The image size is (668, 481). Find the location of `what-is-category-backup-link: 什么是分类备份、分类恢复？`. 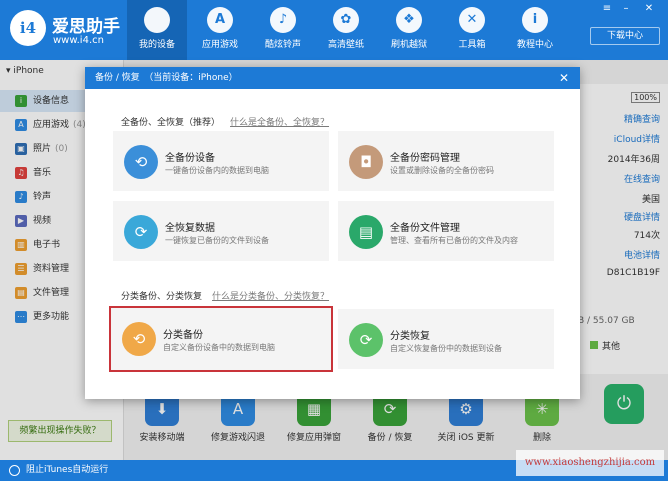

what-is-category-backup-link: 什么是分类备份、分类恢复？ is located at coordinates (270, 297).